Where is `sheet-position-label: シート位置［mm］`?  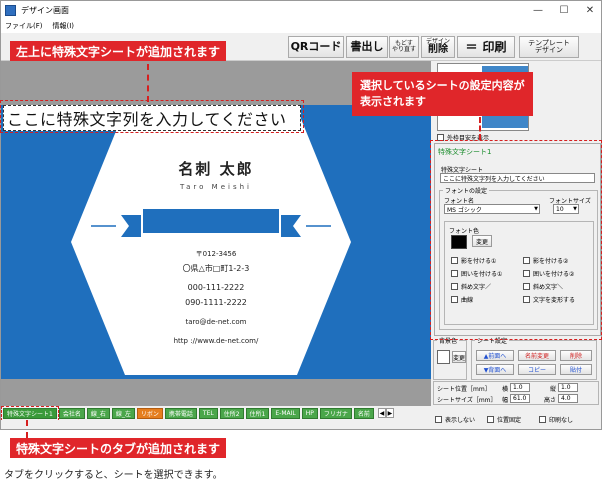 sheet-position-label: シート位置［mm］ is located at coordinates (464, 389).